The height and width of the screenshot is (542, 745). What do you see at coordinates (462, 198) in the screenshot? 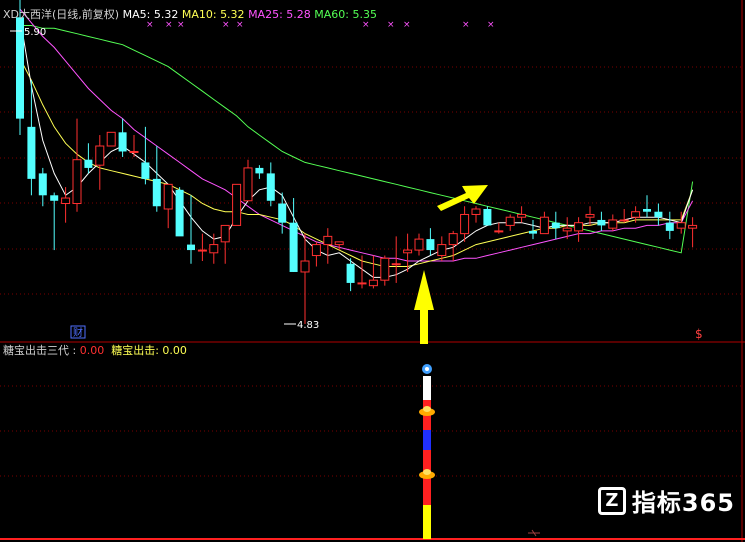
I see `diagonal-arrow-annotation` at bounding box center [462, 198].